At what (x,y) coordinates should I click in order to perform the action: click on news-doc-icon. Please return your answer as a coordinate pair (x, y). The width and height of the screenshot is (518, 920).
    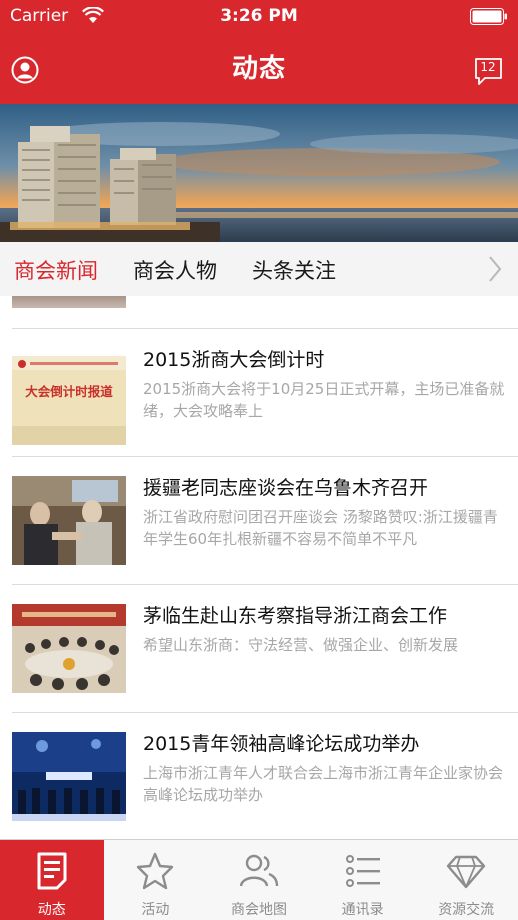
    Looking at the image, I should click on (52, 871).